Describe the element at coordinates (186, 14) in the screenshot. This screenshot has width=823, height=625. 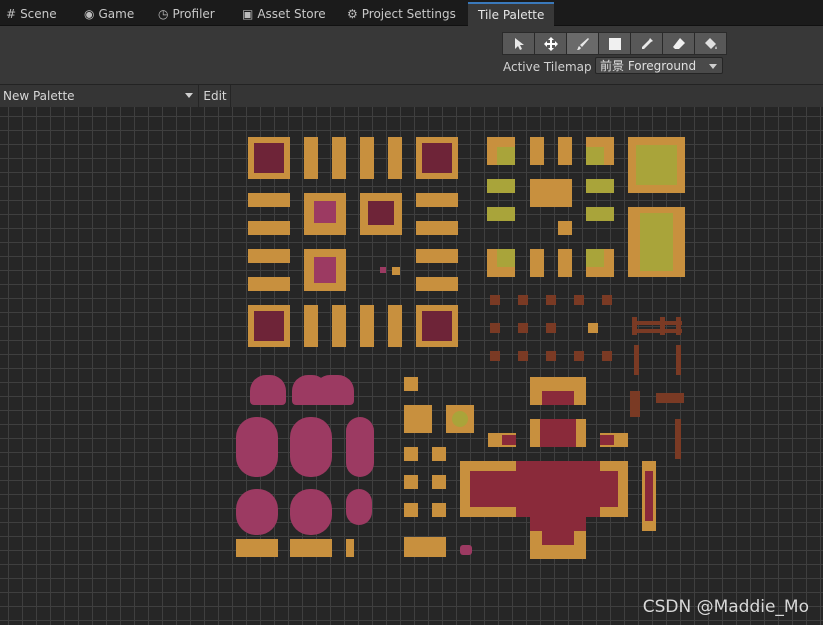
I see `tab-profiler: ◷ Profiler` at that location.